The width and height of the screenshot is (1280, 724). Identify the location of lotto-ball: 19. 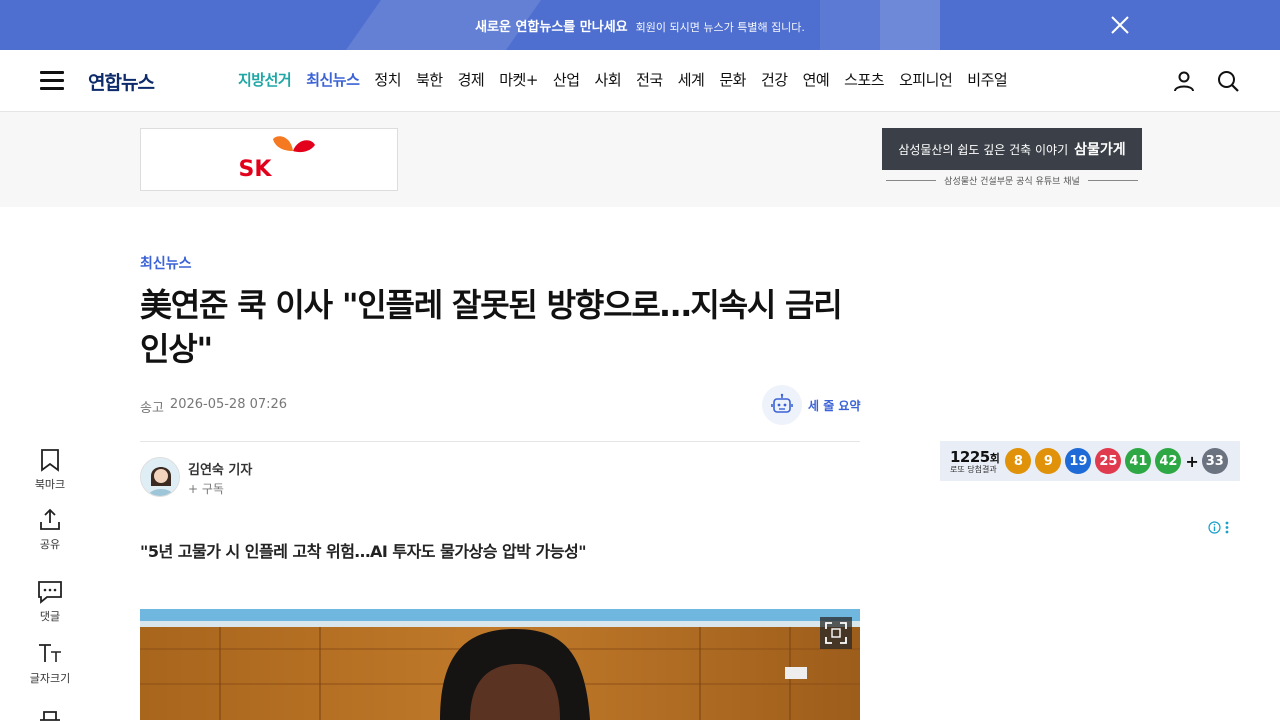
(1078, 461).